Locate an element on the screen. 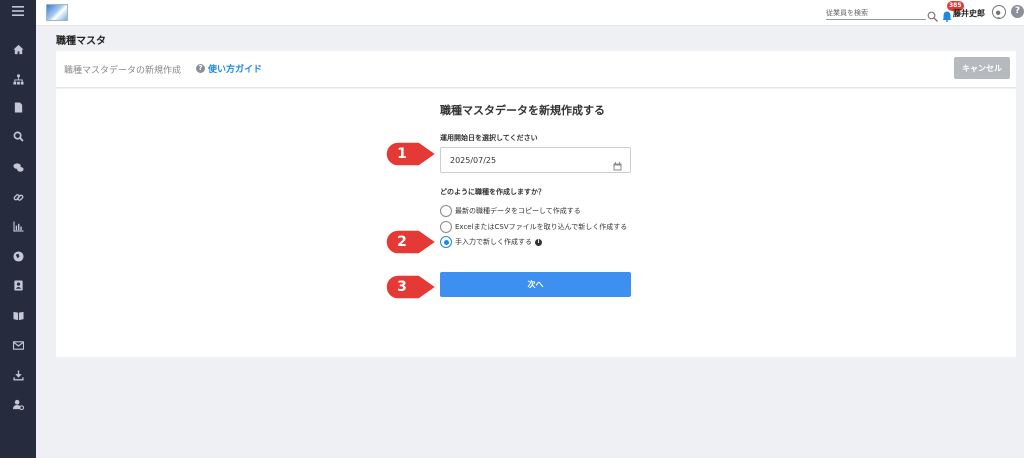 This screenshot has height=458, width=1024. company-logo is located at coordinates (57, 12).